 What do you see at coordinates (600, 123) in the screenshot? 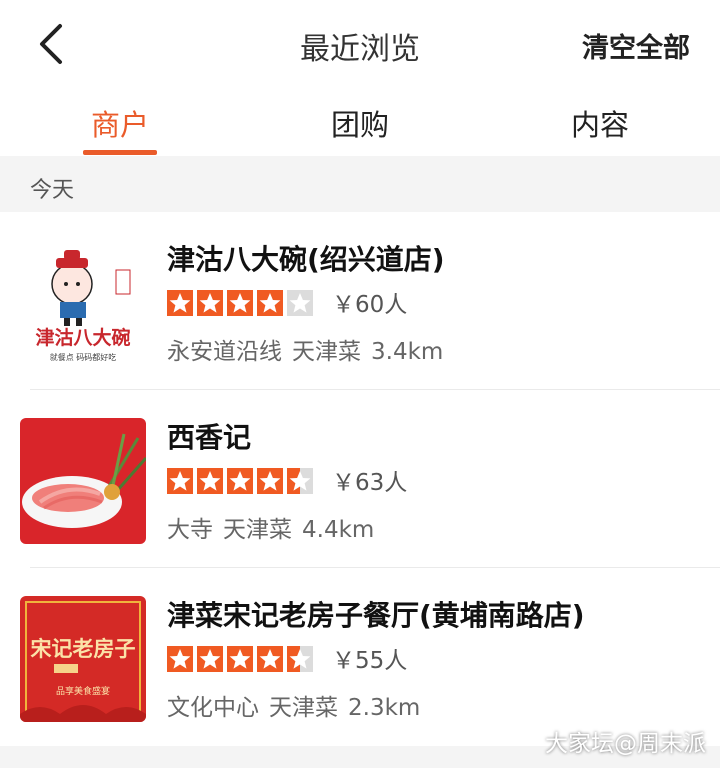
I see `tab-content: 内容` at bounding box center [600, 123].